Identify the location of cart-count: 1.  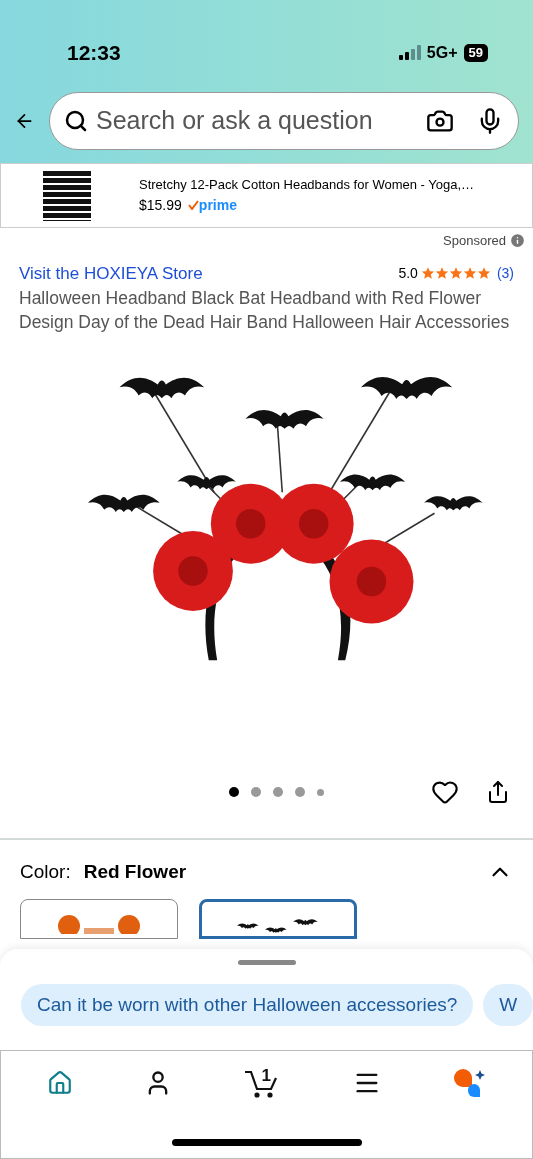
(266, 1076).